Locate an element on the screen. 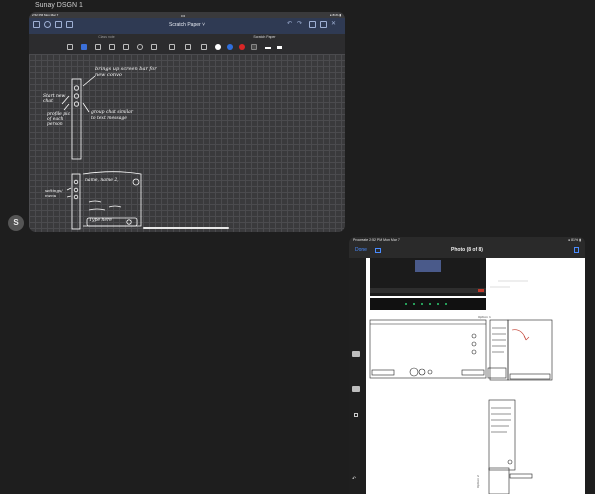 The width and height of the screenshot is (595, 494). tab-scratch-paper: Scratch Paper is located at coordinates (264, 37).